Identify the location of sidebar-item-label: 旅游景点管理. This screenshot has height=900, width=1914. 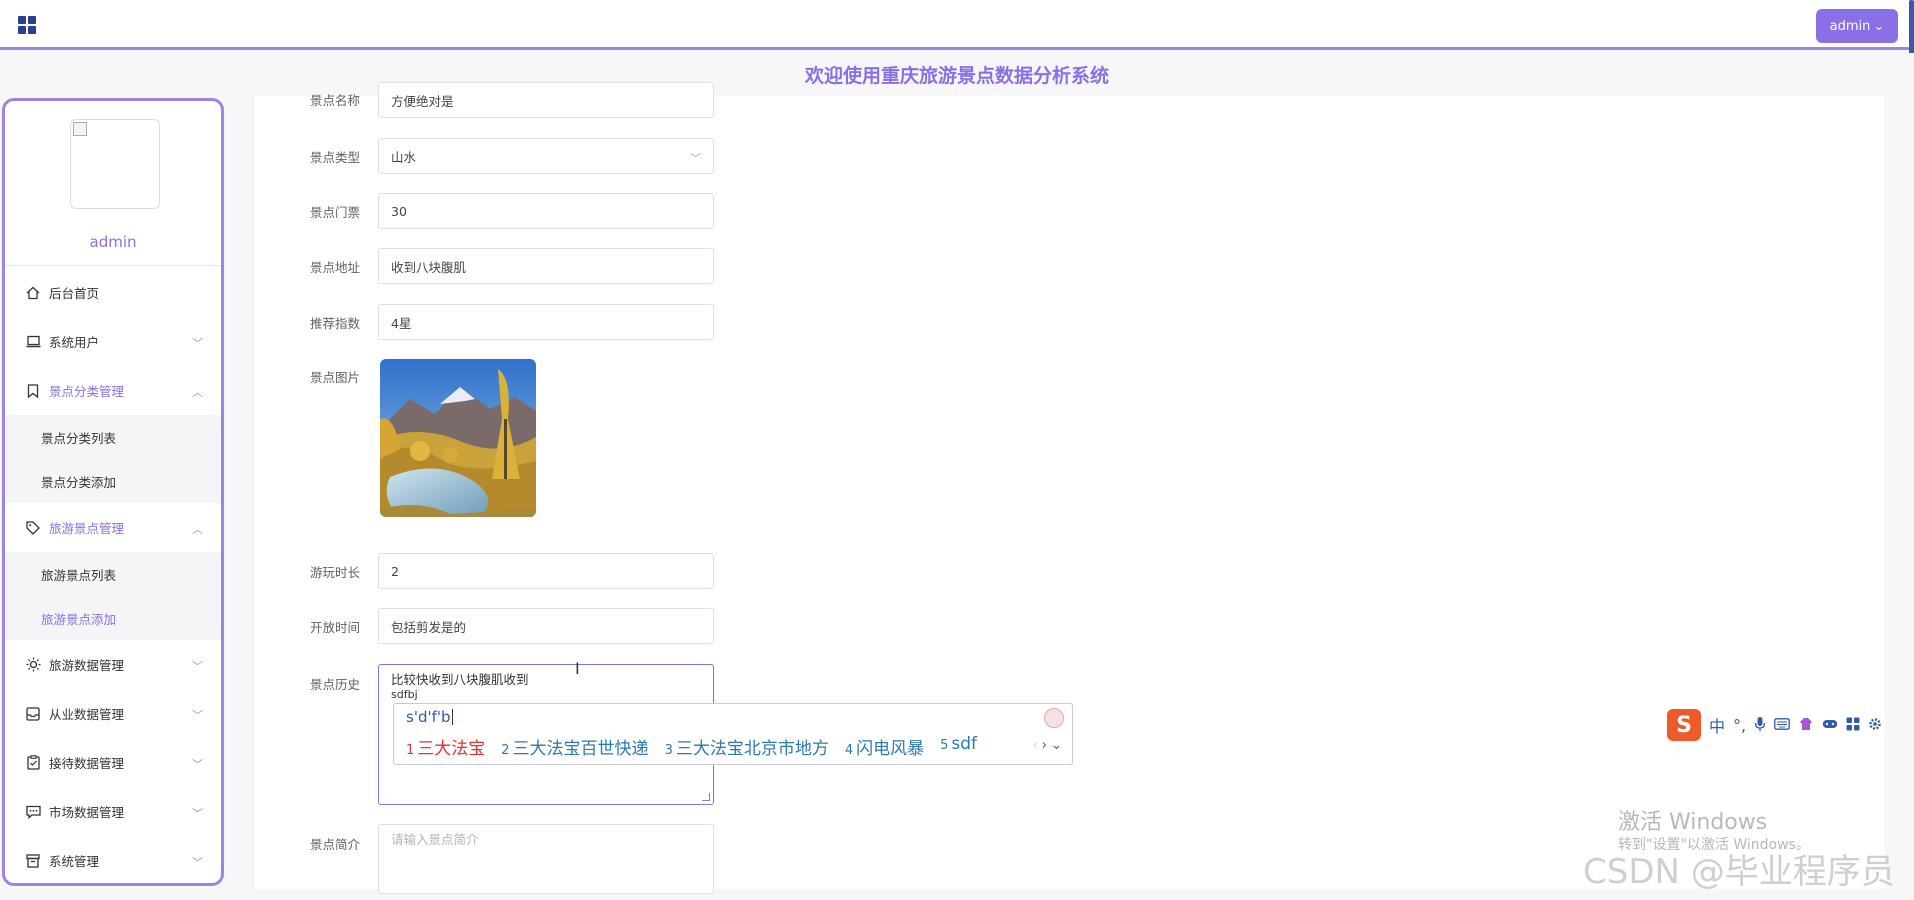
(87, 528).